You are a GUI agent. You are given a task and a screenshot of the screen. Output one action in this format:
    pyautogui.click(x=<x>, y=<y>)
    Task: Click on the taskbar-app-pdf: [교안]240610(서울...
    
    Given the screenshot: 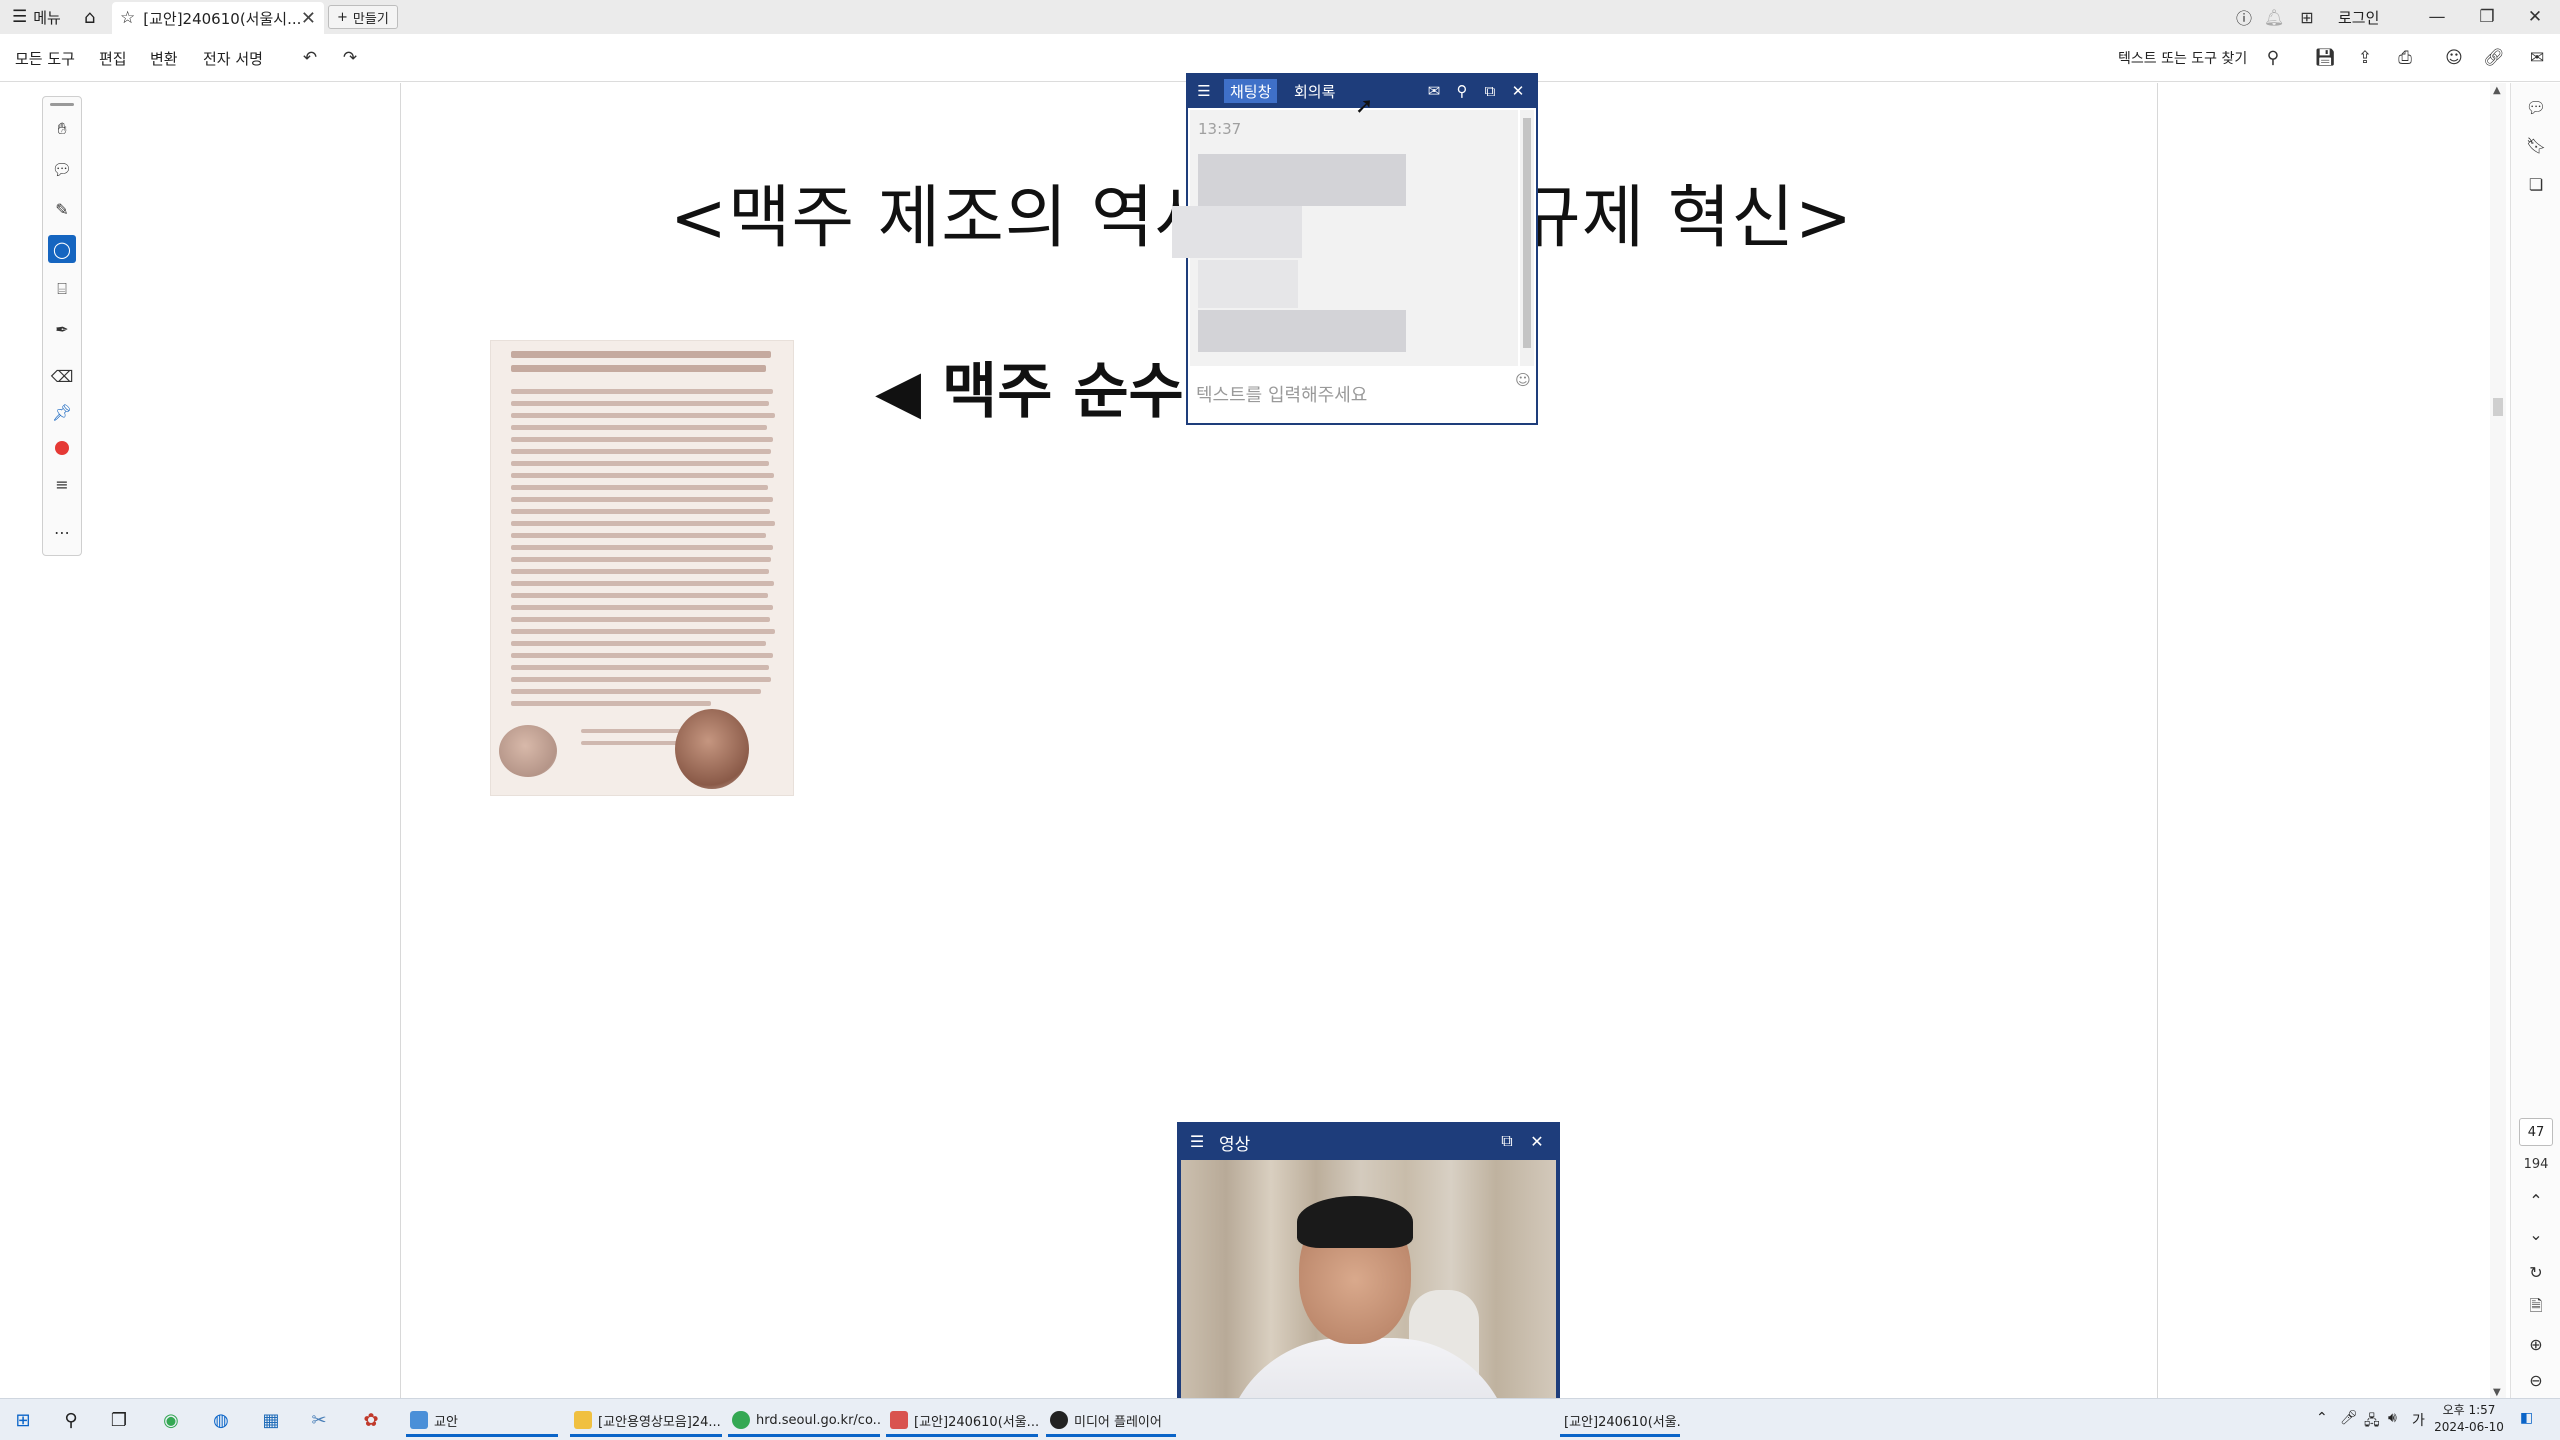 What is the action you would take?
    pyautogui.click(x=1620, y=1420)
    